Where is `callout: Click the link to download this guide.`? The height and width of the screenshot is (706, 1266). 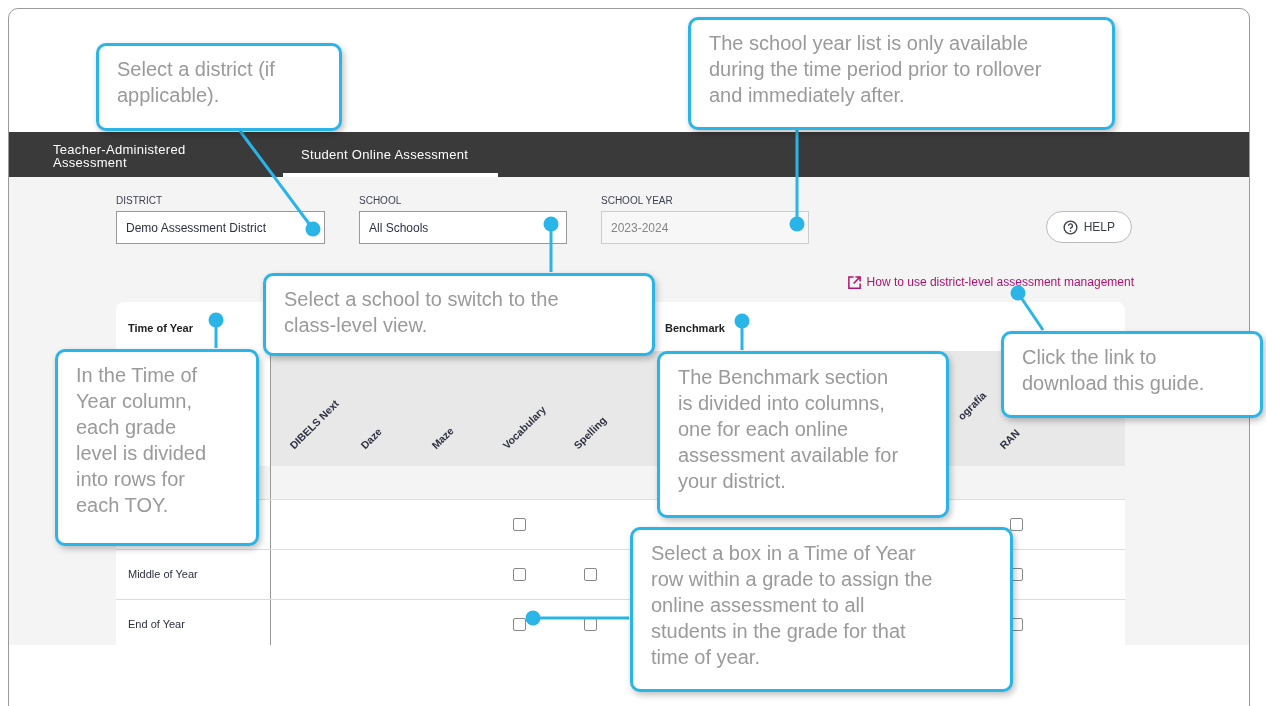 callout: Click the link to download this guide. is located at coordinates (1132, 374).